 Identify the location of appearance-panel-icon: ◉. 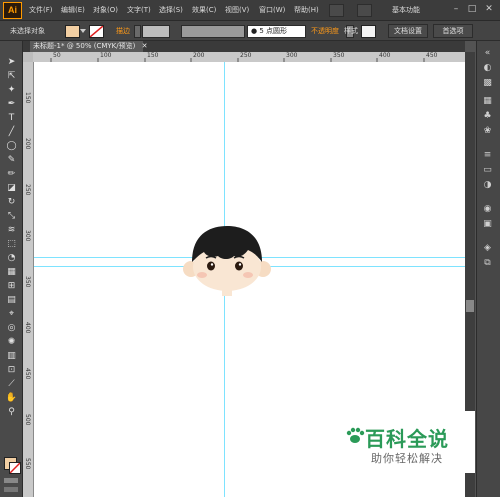
(487, 209).